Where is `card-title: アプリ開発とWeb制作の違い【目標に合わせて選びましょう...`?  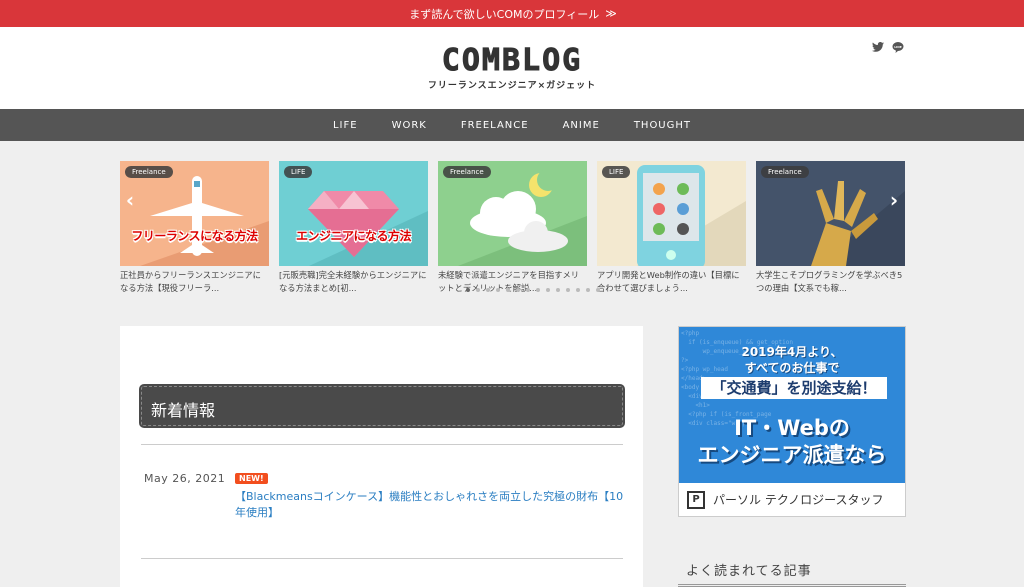 card-title: アプリ開発とWeb制作の違い【目標に合わせて選びましょう... is located at coordinates (668, 281).